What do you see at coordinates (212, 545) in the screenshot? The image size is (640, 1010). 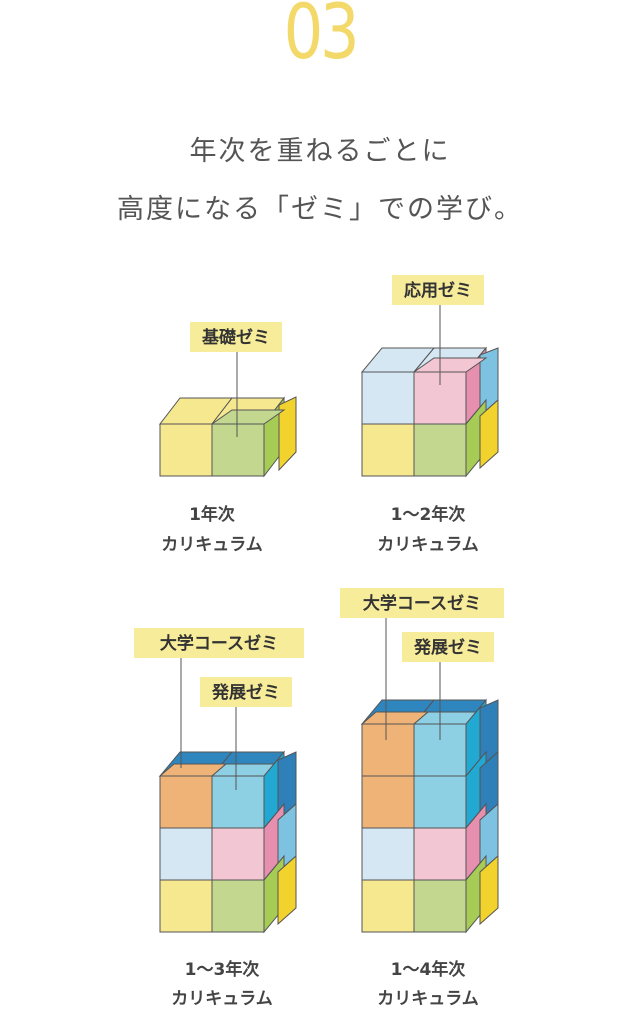 I see `caption-year-1-line2: カリキュラム` at bounding box center [212, 545].